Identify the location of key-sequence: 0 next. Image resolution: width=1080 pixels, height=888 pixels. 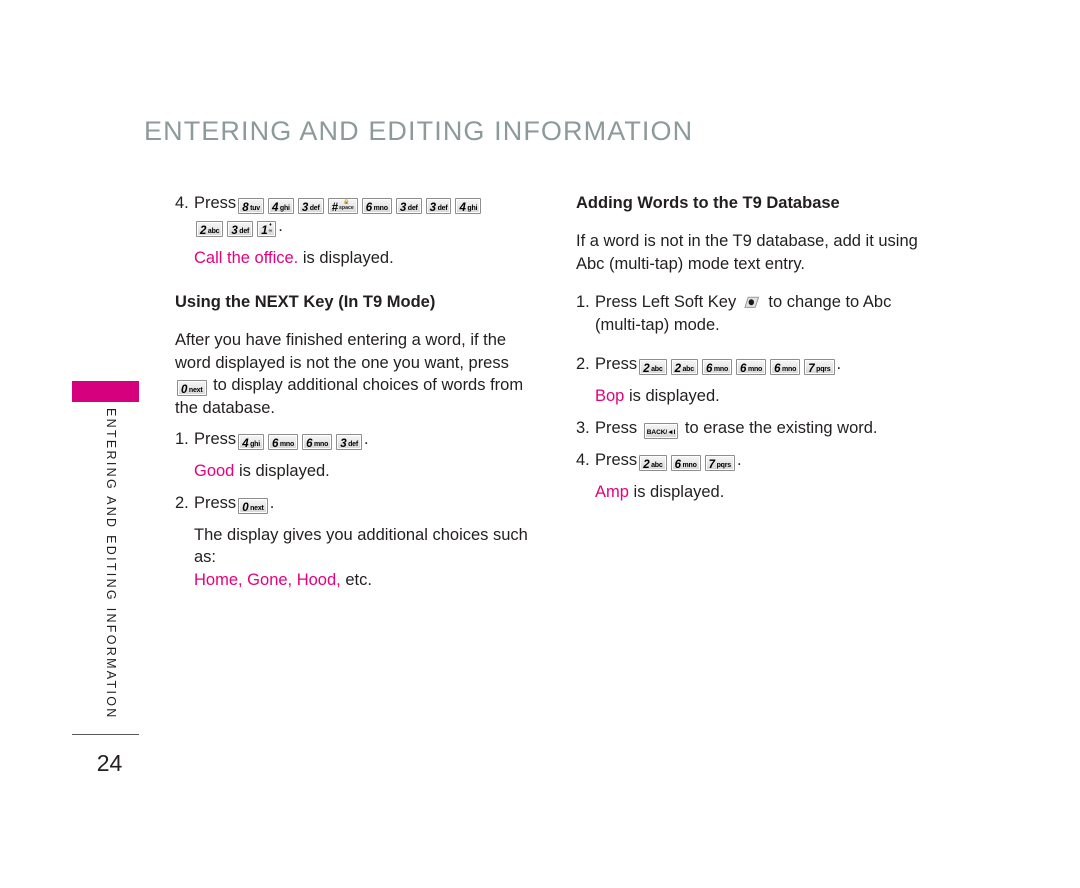
(253, 504).